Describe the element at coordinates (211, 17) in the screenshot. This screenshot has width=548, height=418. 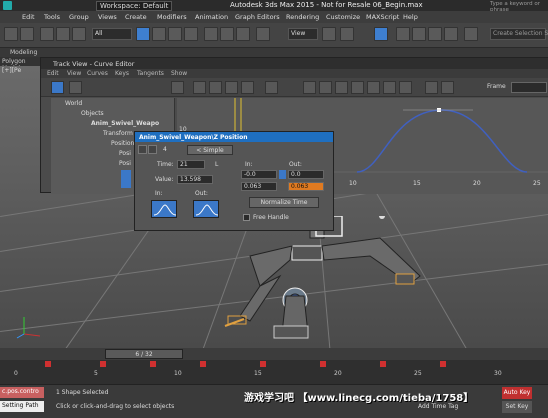
I see `menu-animation: Animation` at that location.